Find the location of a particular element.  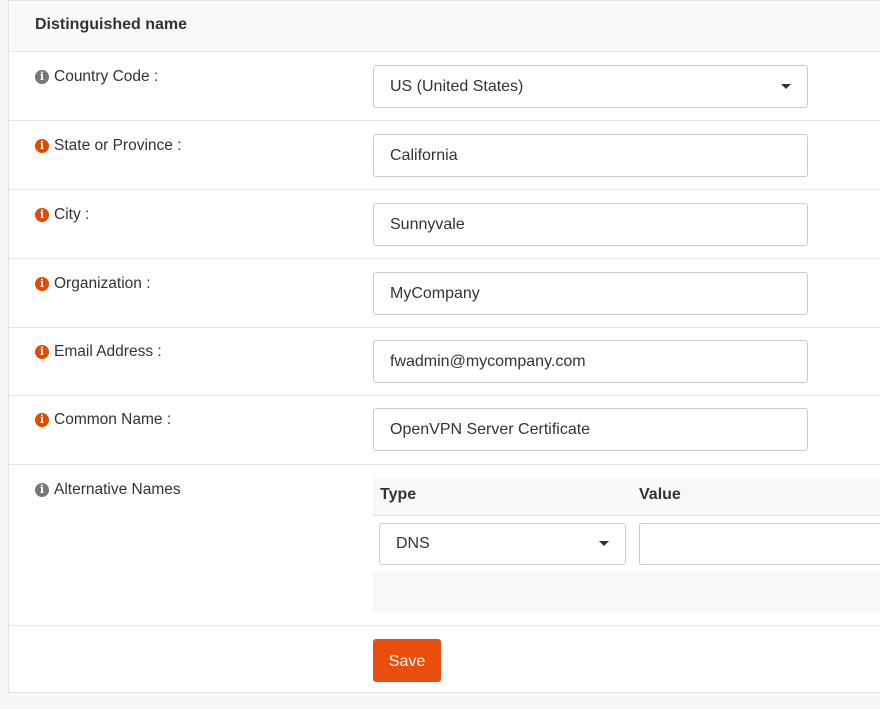

country-code-label: Country Code : is located at coordinates (106, 76).